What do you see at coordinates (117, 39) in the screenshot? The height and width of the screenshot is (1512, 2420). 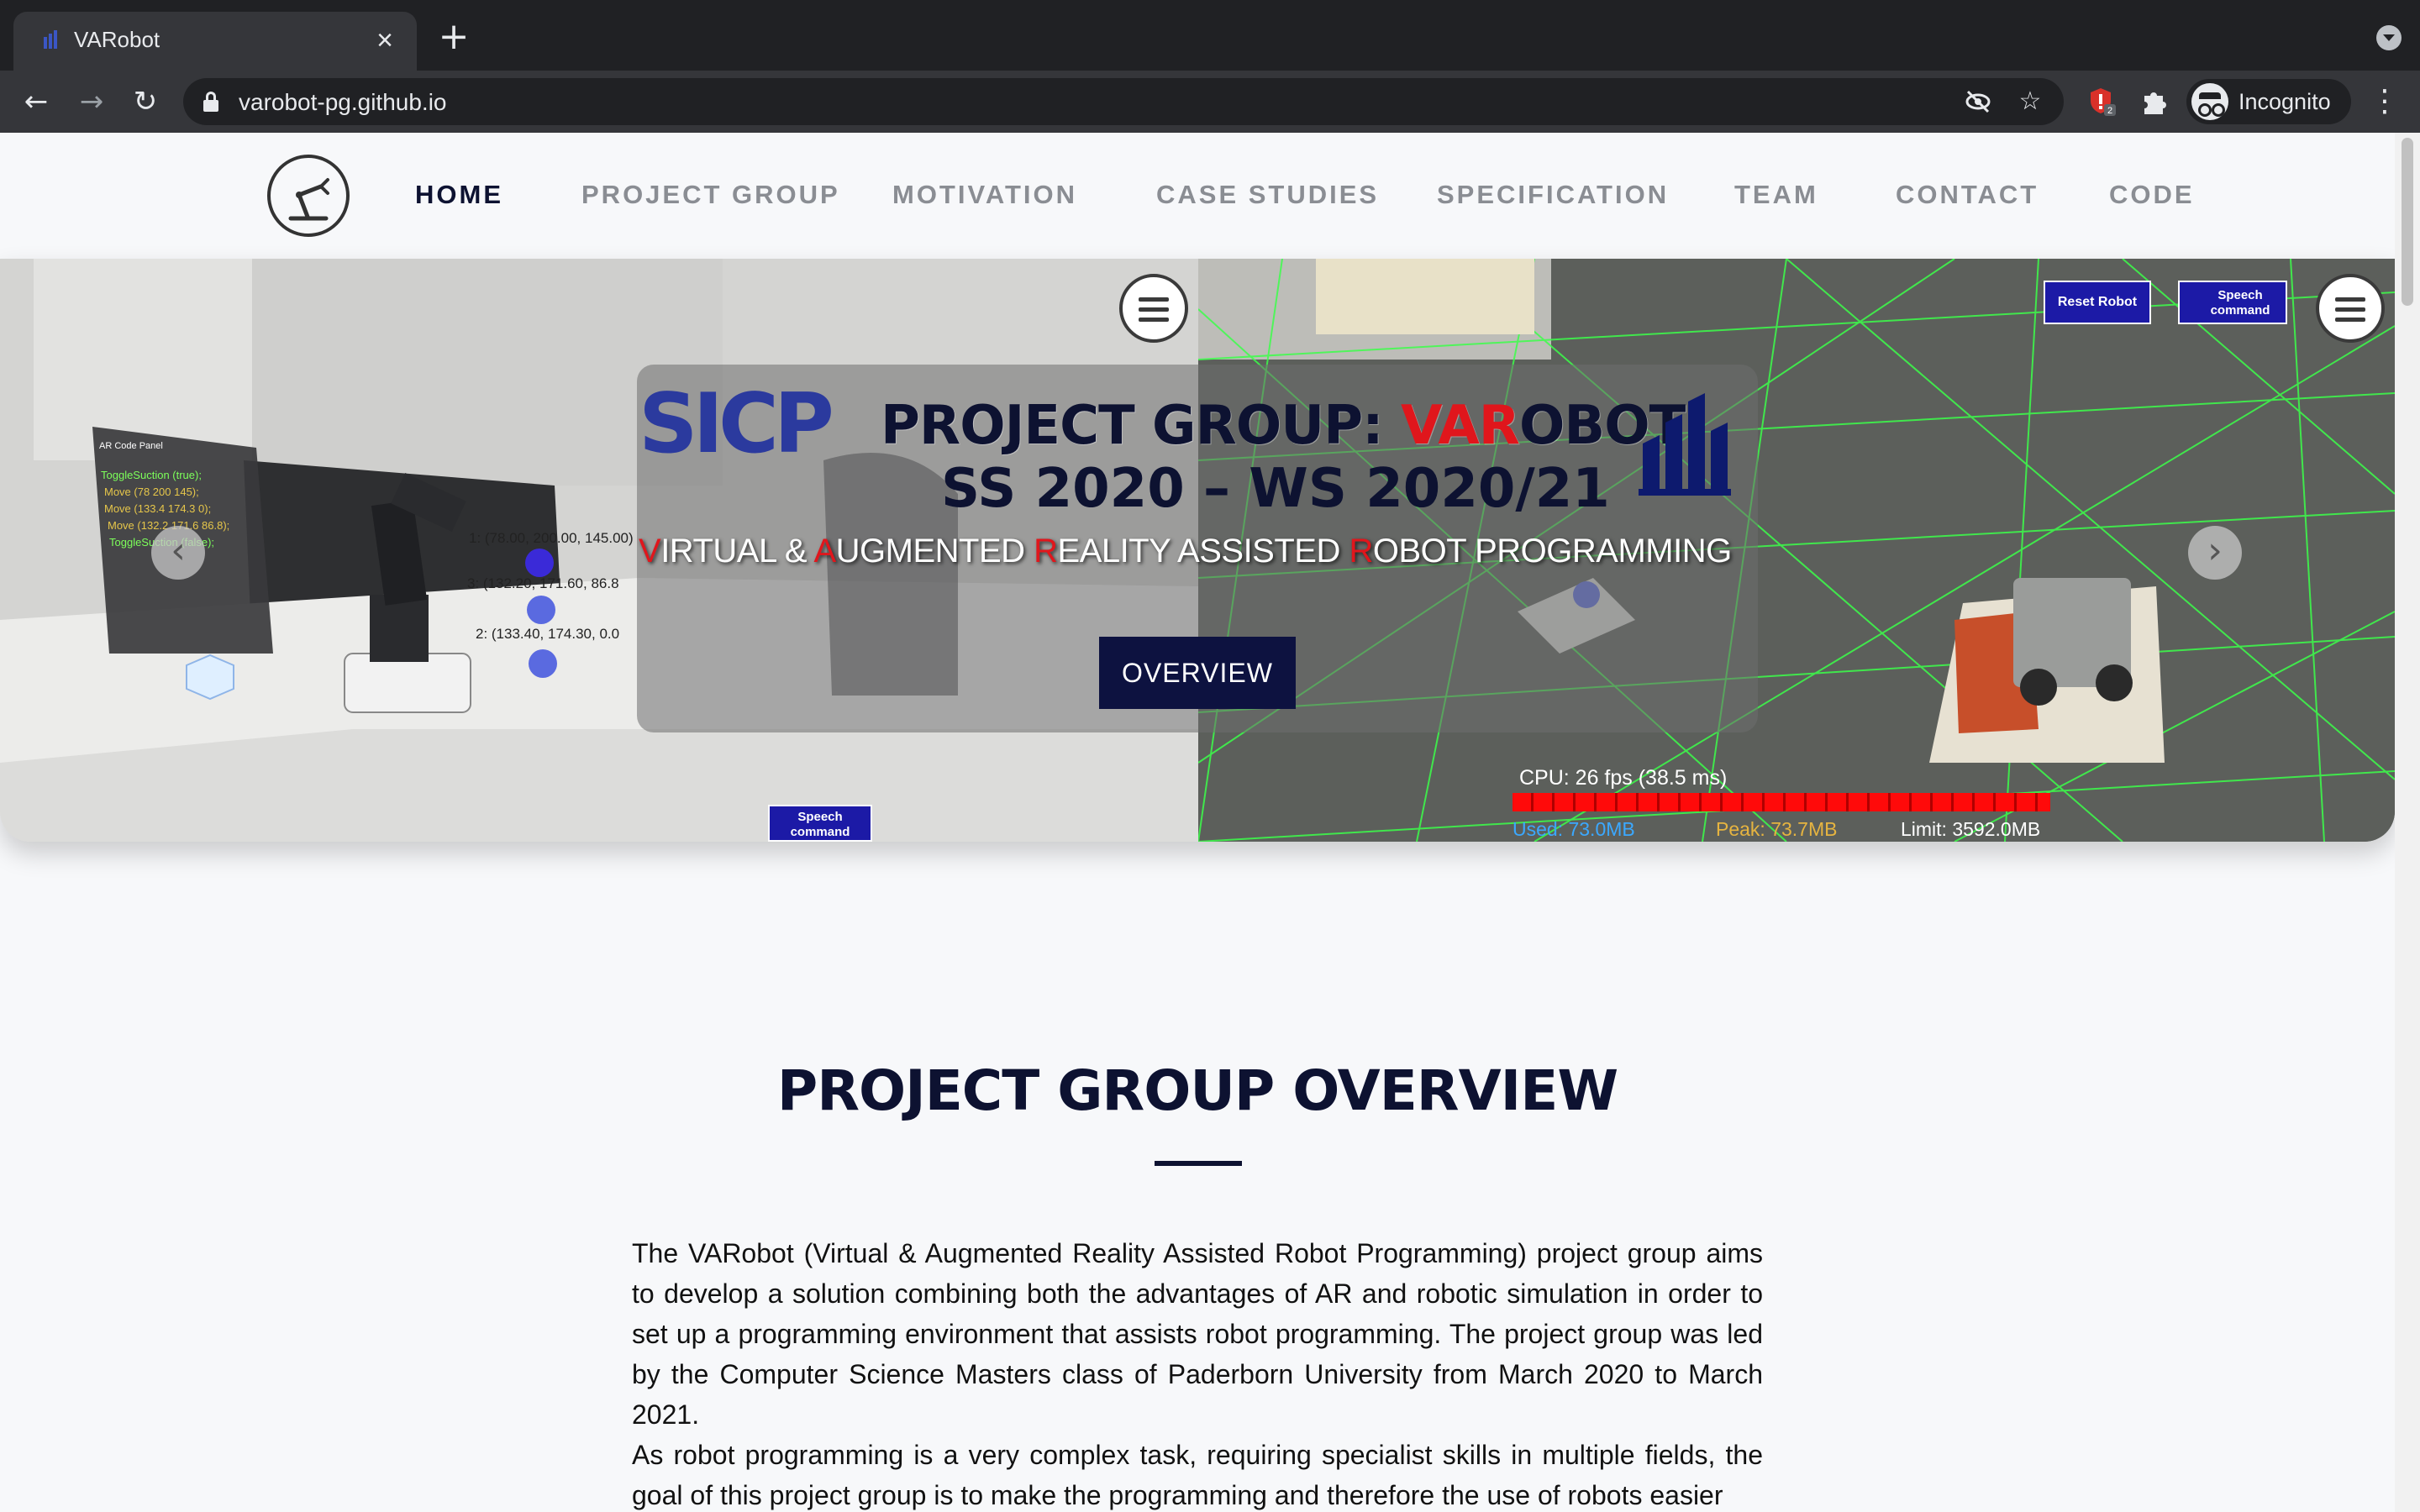 I see `tab-title: VARobot` at bounding box center [117, 39].